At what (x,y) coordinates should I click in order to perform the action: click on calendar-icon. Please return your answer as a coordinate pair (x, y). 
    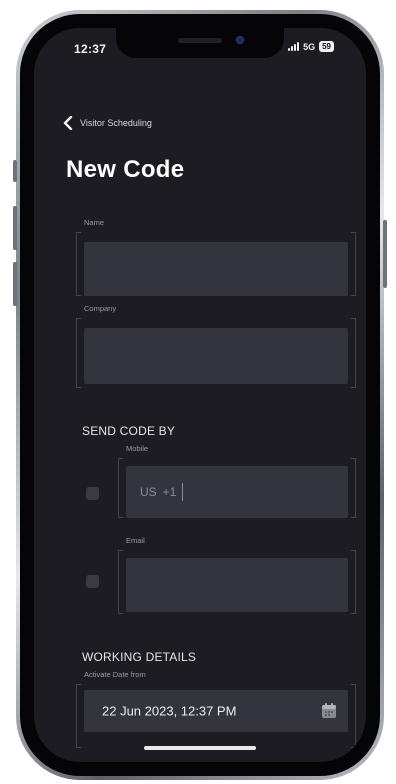
    Looking at the image, I should click on (329, 711).